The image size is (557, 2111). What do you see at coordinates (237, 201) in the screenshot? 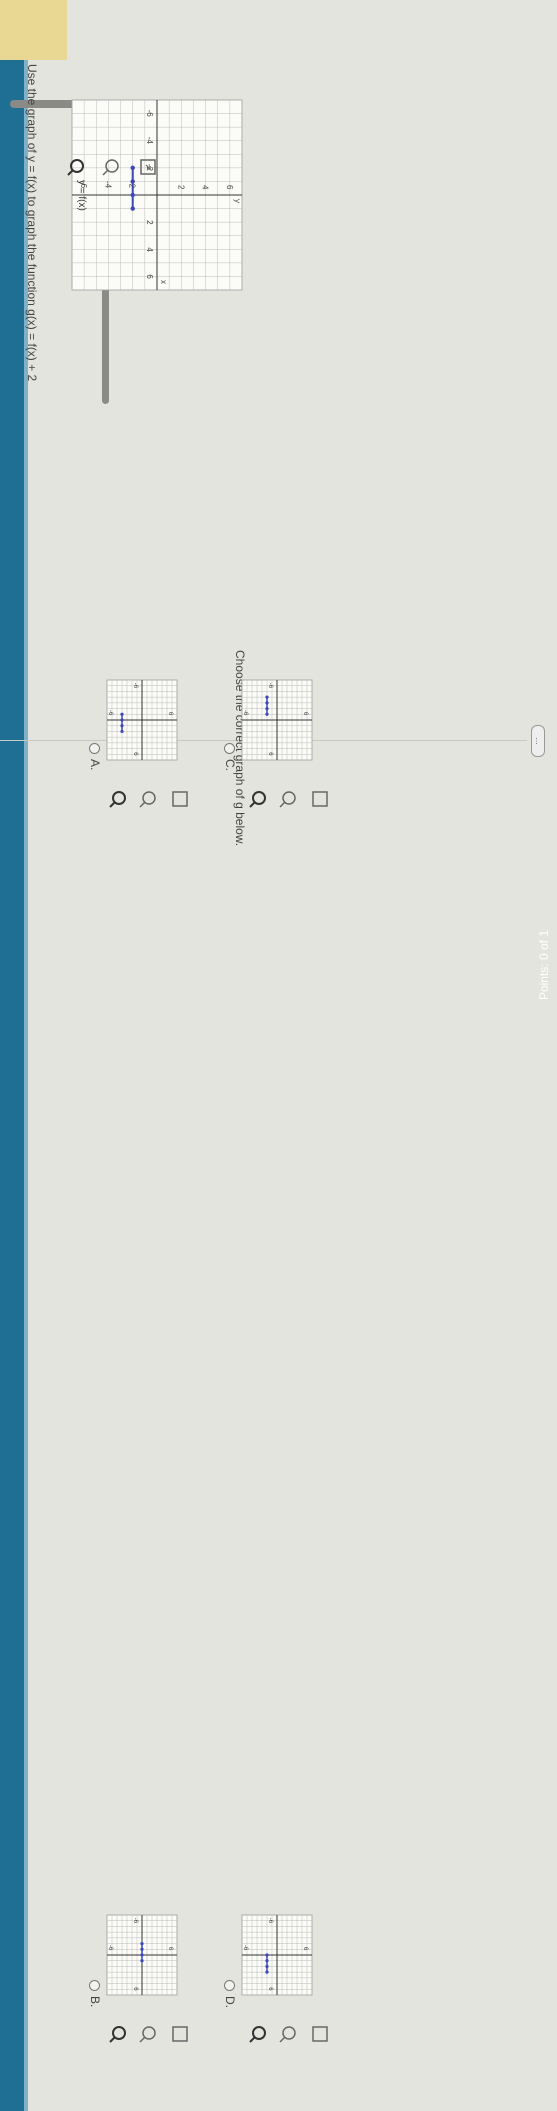
I see `y-axis-label: y` at bounding box center [237, 201].